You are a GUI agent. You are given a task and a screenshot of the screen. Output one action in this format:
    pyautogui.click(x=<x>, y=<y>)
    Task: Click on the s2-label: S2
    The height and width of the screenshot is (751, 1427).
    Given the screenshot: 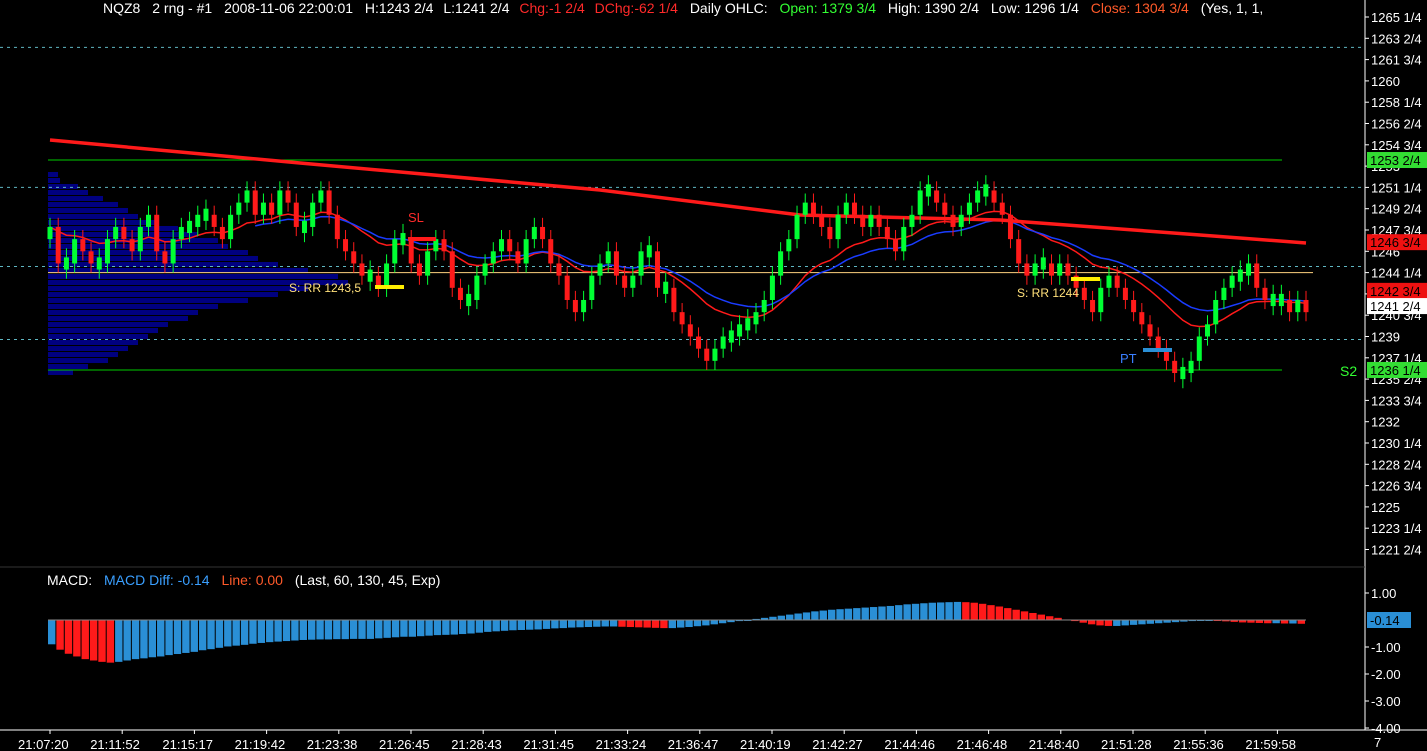 What is the action you would take?
    pyautogui.click(x=1348, y=371)
    